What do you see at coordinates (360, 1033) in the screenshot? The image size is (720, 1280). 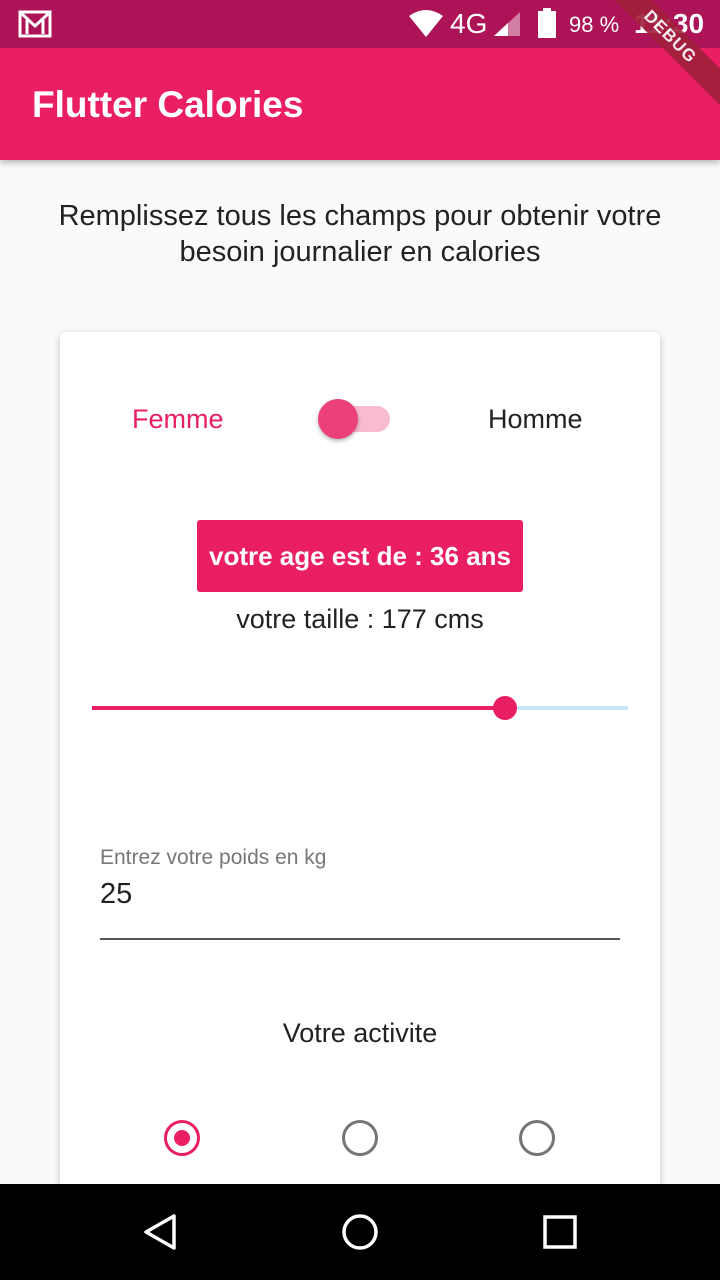 I see `activity-label: Votre activite` at bounding box center [360, 1033].